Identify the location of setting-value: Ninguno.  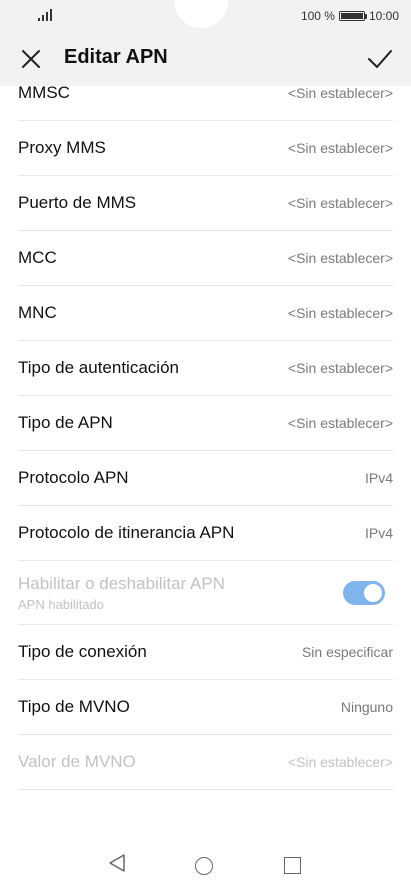
(366, 707).